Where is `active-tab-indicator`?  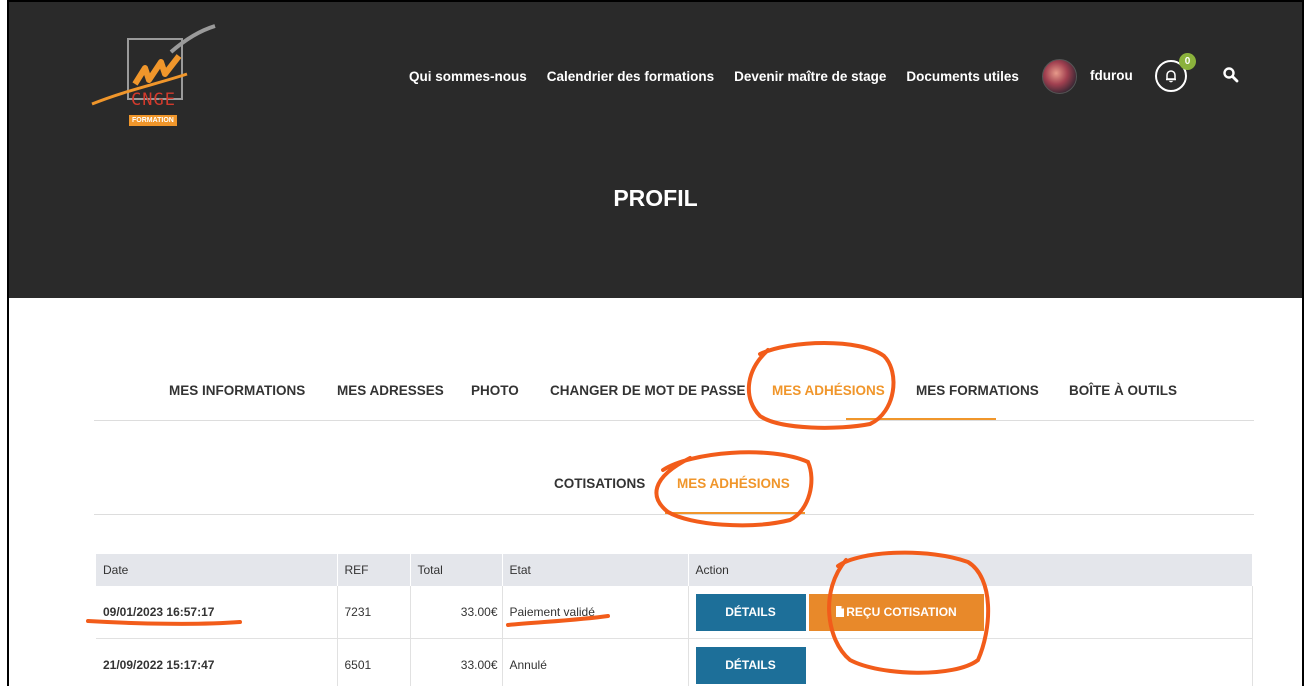
active-tab-indicator is located at coordinates (921, 419).